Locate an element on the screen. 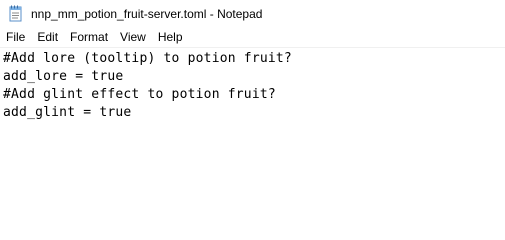  menu-bar: File Edit Format View Help is located at coordinates (252, 37).